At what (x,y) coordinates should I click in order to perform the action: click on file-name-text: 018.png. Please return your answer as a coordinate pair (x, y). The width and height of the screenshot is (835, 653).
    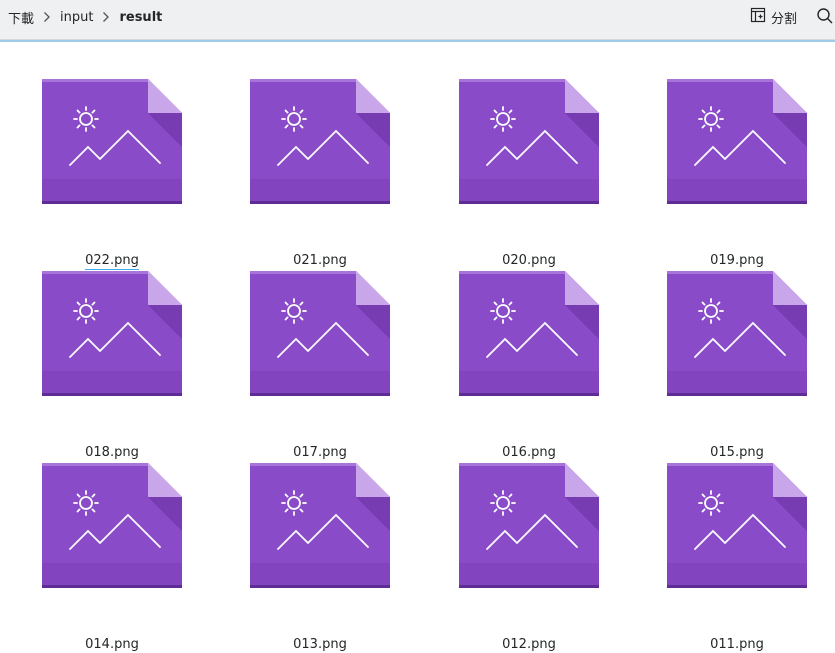
    Looking at the image, I should click on (112, 452).